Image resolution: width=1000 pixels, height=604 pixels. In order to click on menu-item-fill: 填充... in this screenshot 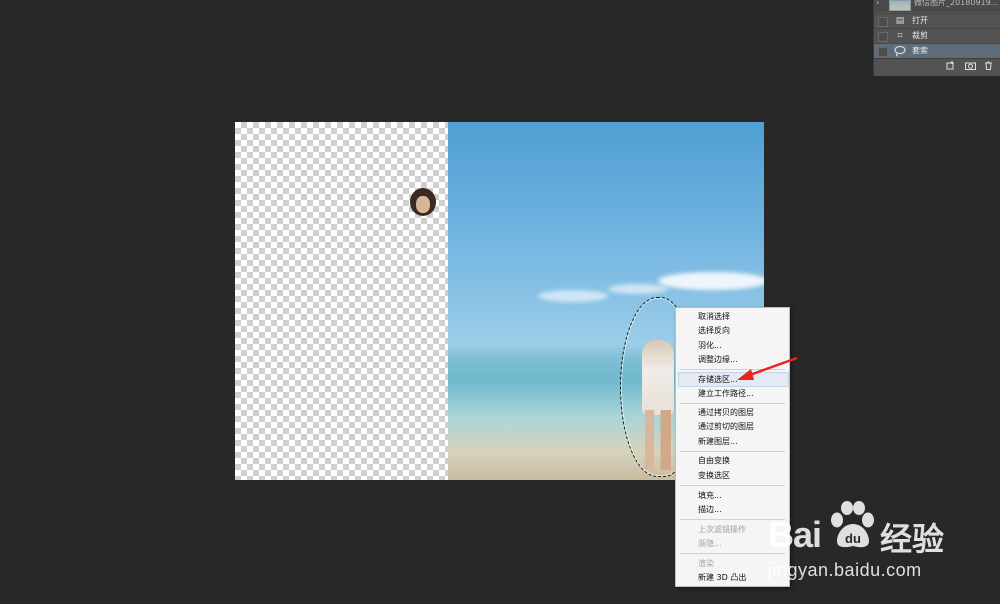, I will do `click(710, 495)`.